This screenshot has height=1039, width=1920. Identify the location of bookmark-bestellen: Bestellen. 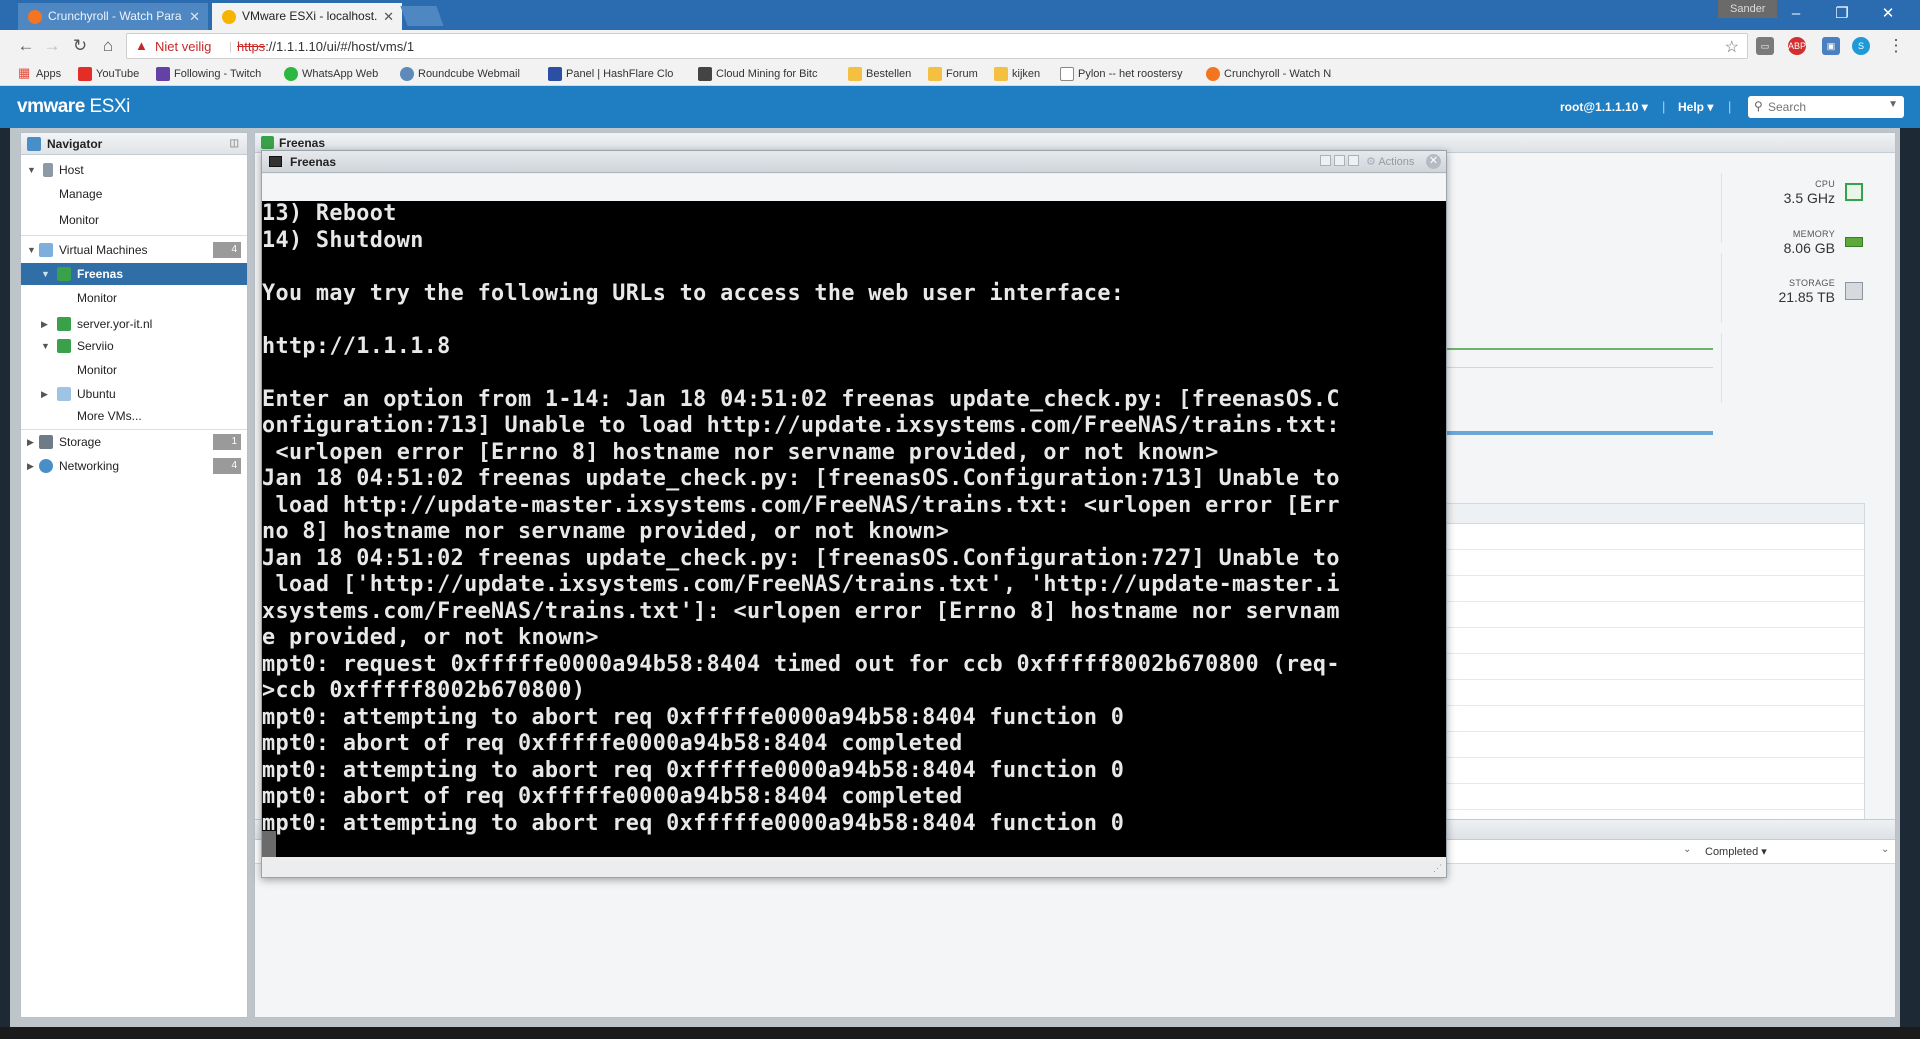
(883, 74).